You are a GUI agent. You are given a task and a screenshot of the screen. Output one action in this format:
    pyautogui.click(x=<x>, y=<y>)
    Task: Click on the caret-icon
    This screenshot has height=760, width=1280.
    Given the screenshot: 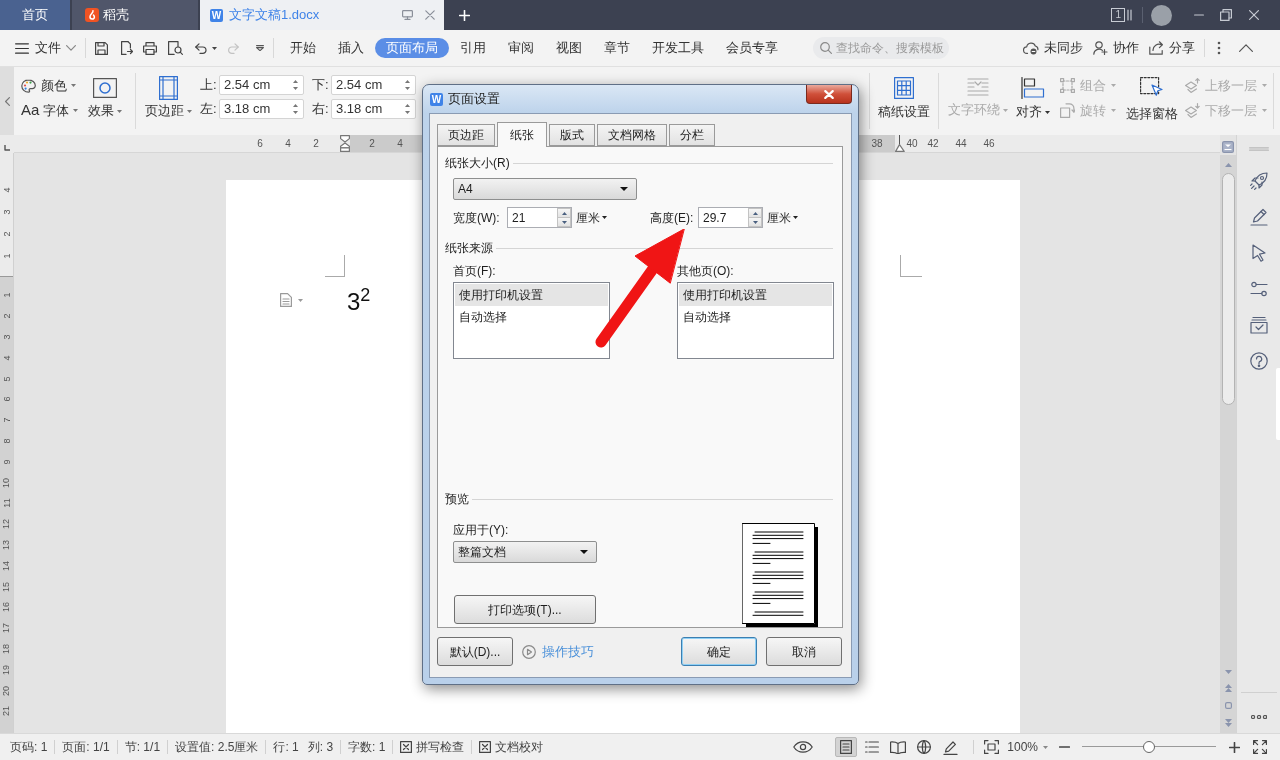 What is the action you would take?
    pyautogui.click(x=604, y=217)
    